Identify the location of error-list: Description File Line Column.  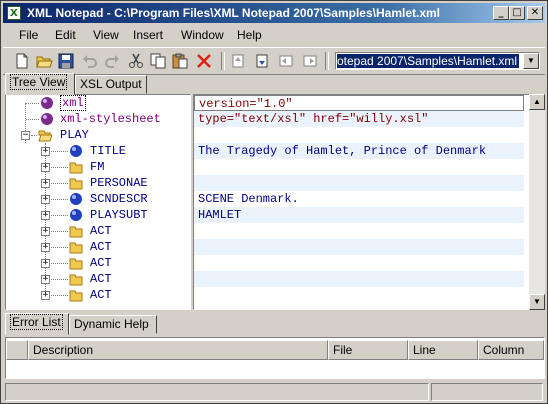
(275, 358).